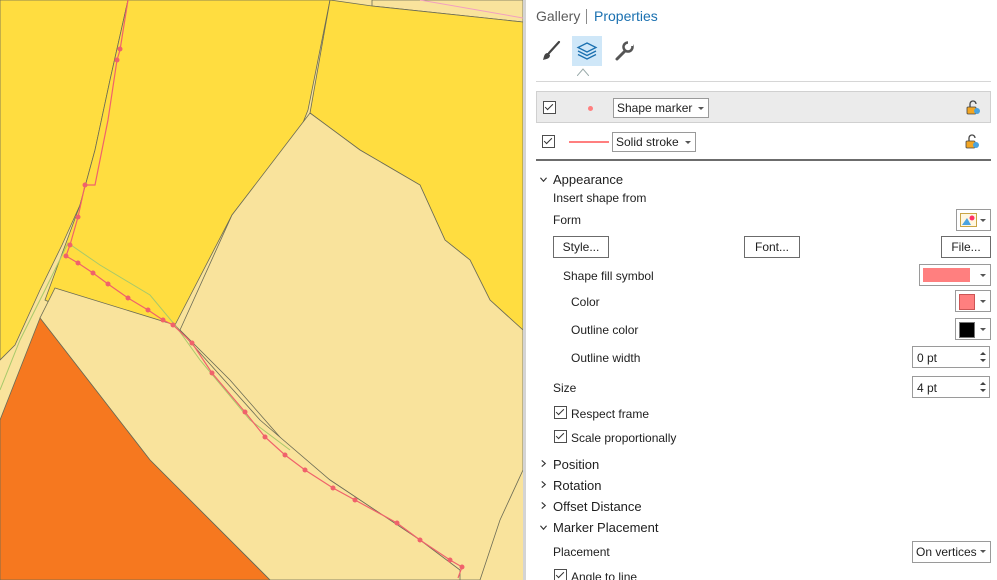 Image resolution: width=997 pixels, height=580 pixels. Describe the element at coordinates (927, 358) in the screenshot. I see `outline-width-value: 0 pt` at that location.